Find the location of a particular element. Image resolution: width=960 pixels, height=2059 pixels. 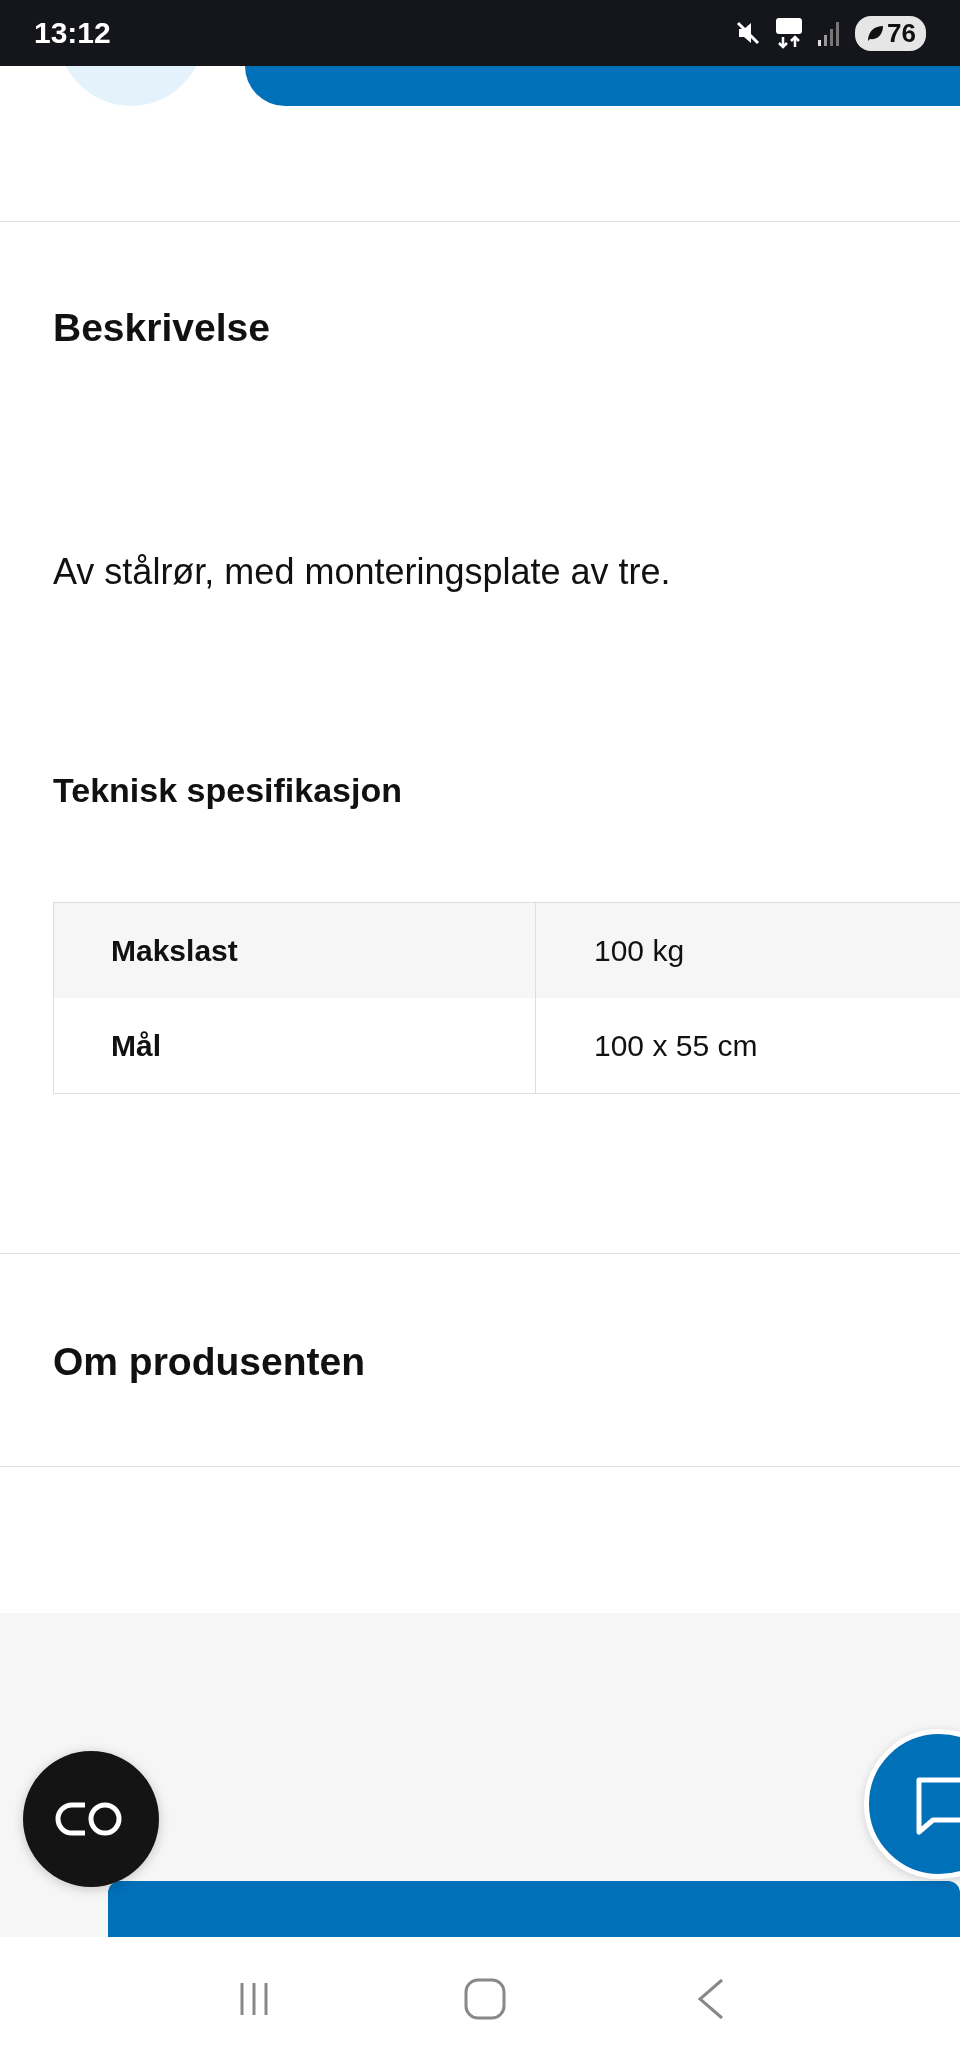

leaf-icon is located at coordinates (875, 33).